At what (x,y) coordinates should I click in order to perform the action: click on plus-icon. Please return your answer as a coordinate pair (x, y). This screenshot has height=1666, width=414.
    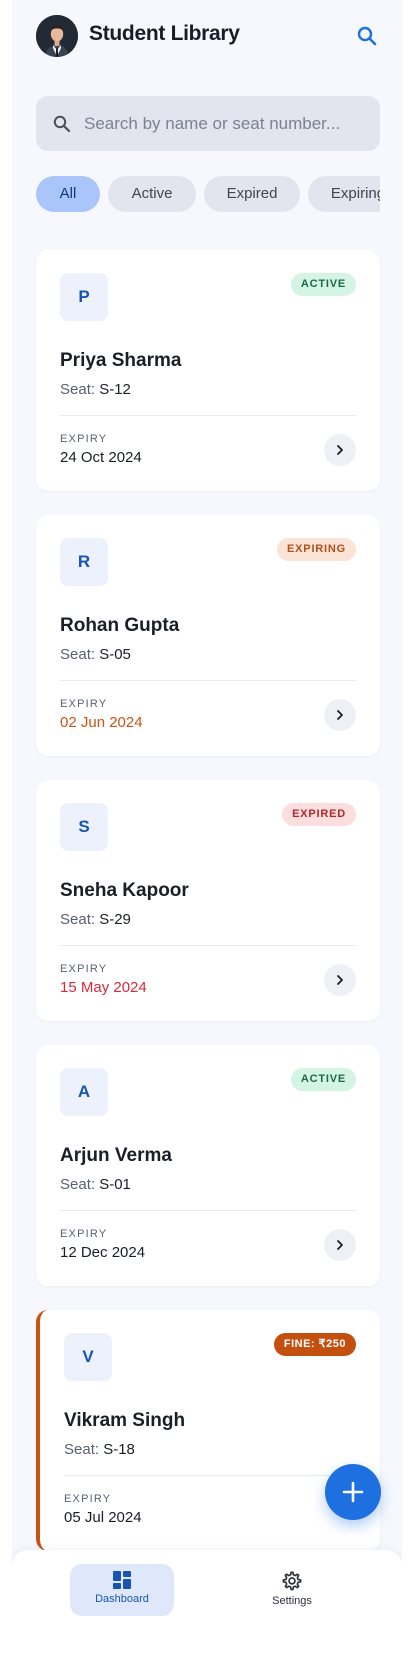
    Looking at the image, I should click on (353, 1492).